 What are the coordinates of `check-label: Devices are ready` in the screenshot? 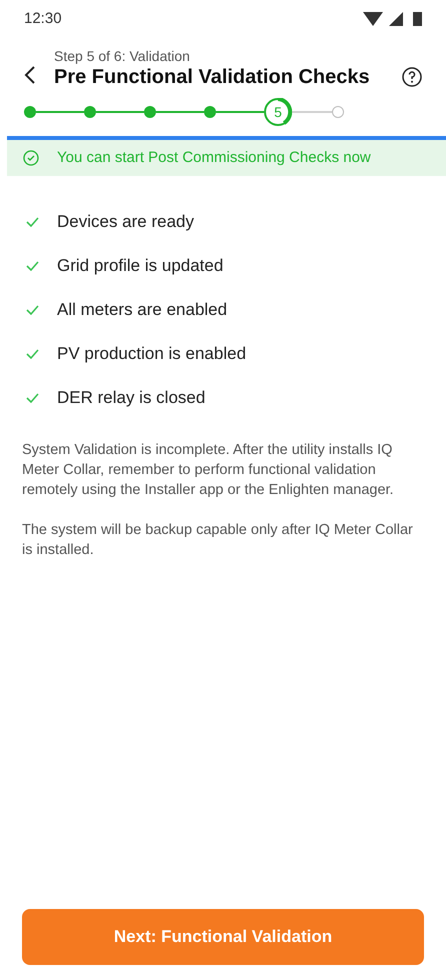 It's located at (125, 222).